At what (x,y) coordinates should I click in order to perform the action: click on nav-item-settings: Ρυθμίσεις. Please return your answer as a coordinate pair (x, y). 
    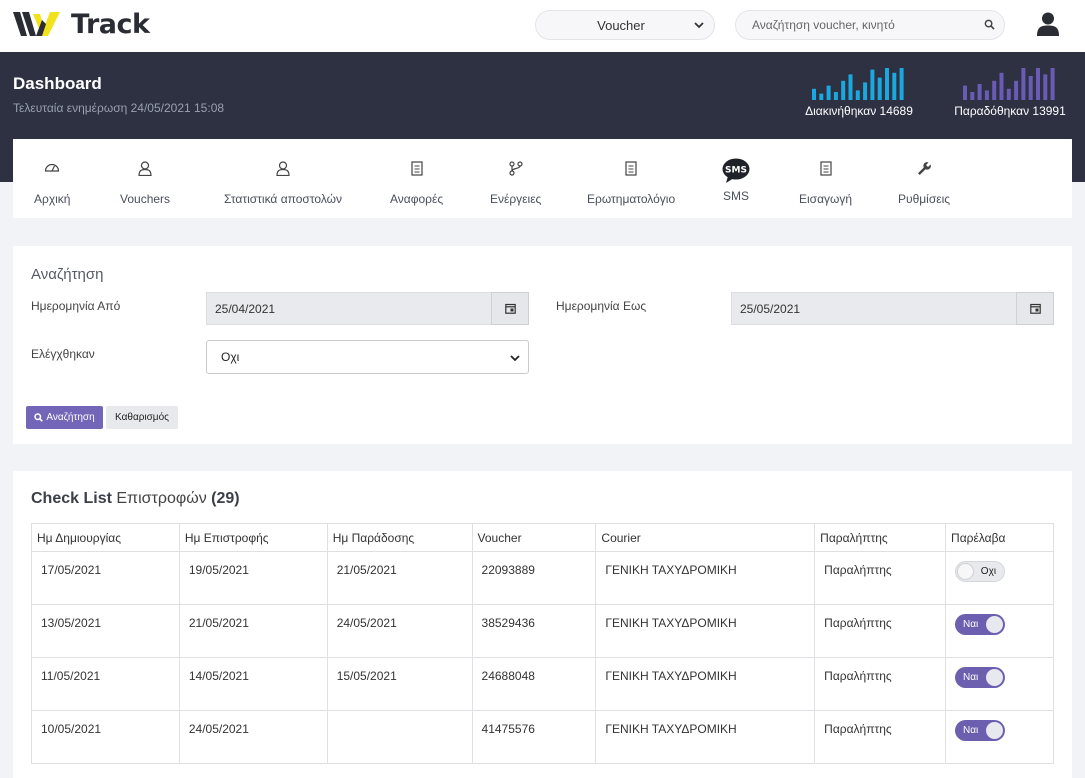
    Looking at the image, I should click on (924, 183).